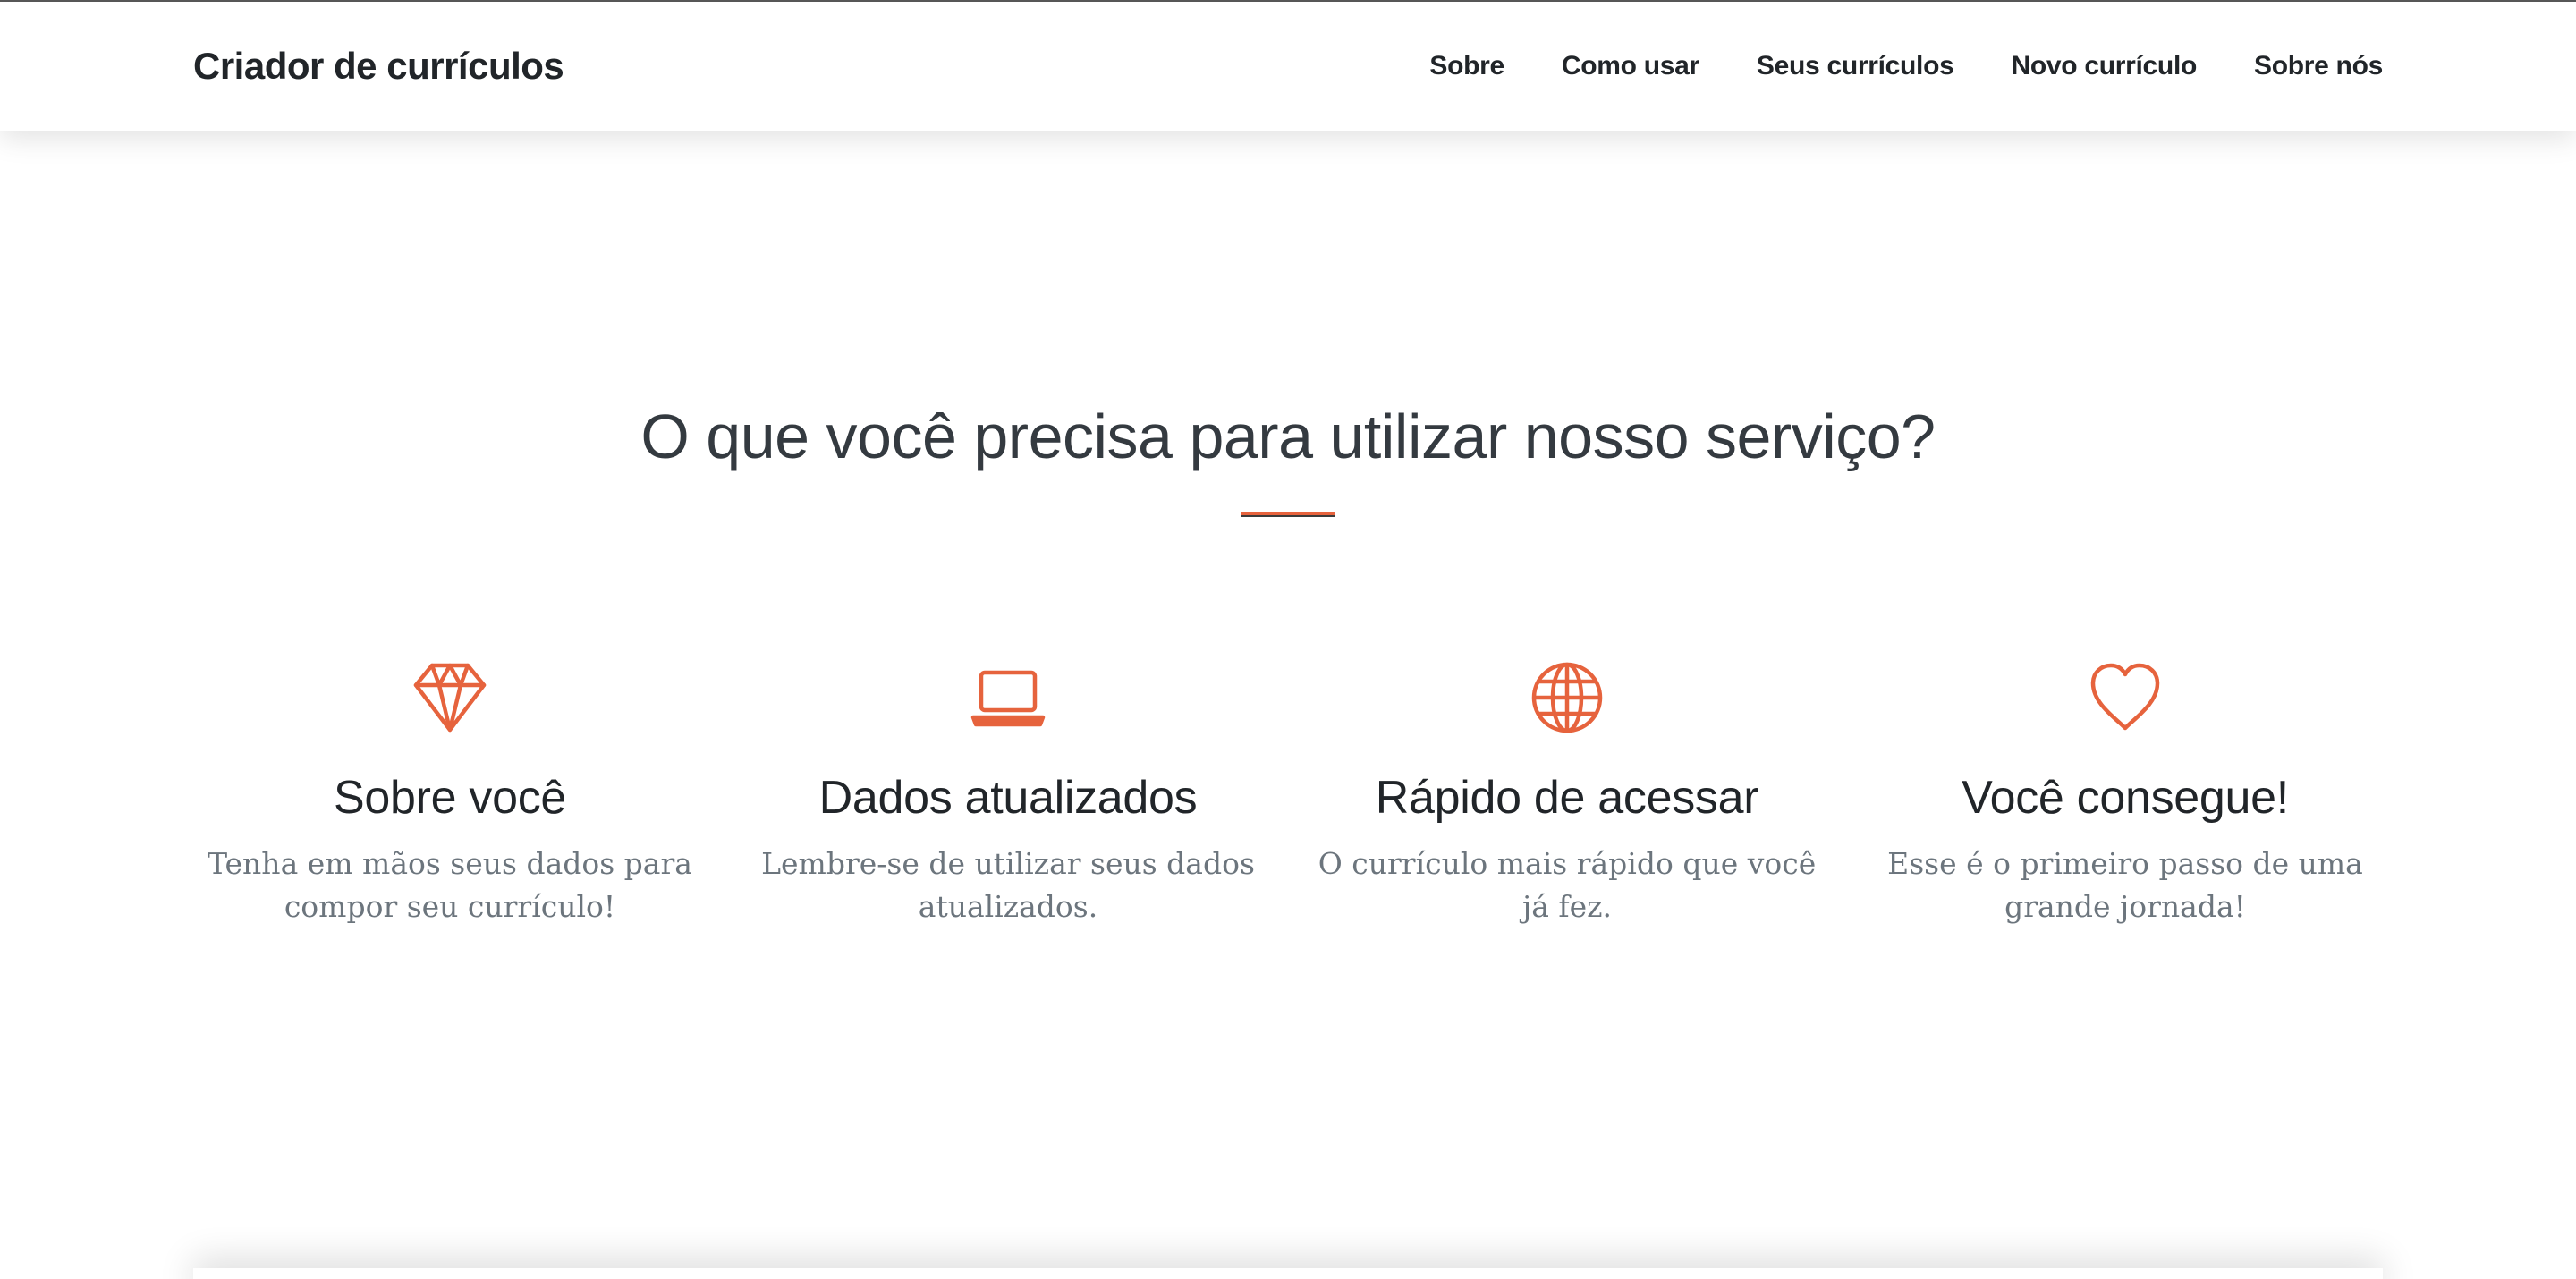  What do you see at coordinates (1630, 66) in the screenshot?
I see `nav-link-como-usar: Como usar` at bounding box center [1630, 66].